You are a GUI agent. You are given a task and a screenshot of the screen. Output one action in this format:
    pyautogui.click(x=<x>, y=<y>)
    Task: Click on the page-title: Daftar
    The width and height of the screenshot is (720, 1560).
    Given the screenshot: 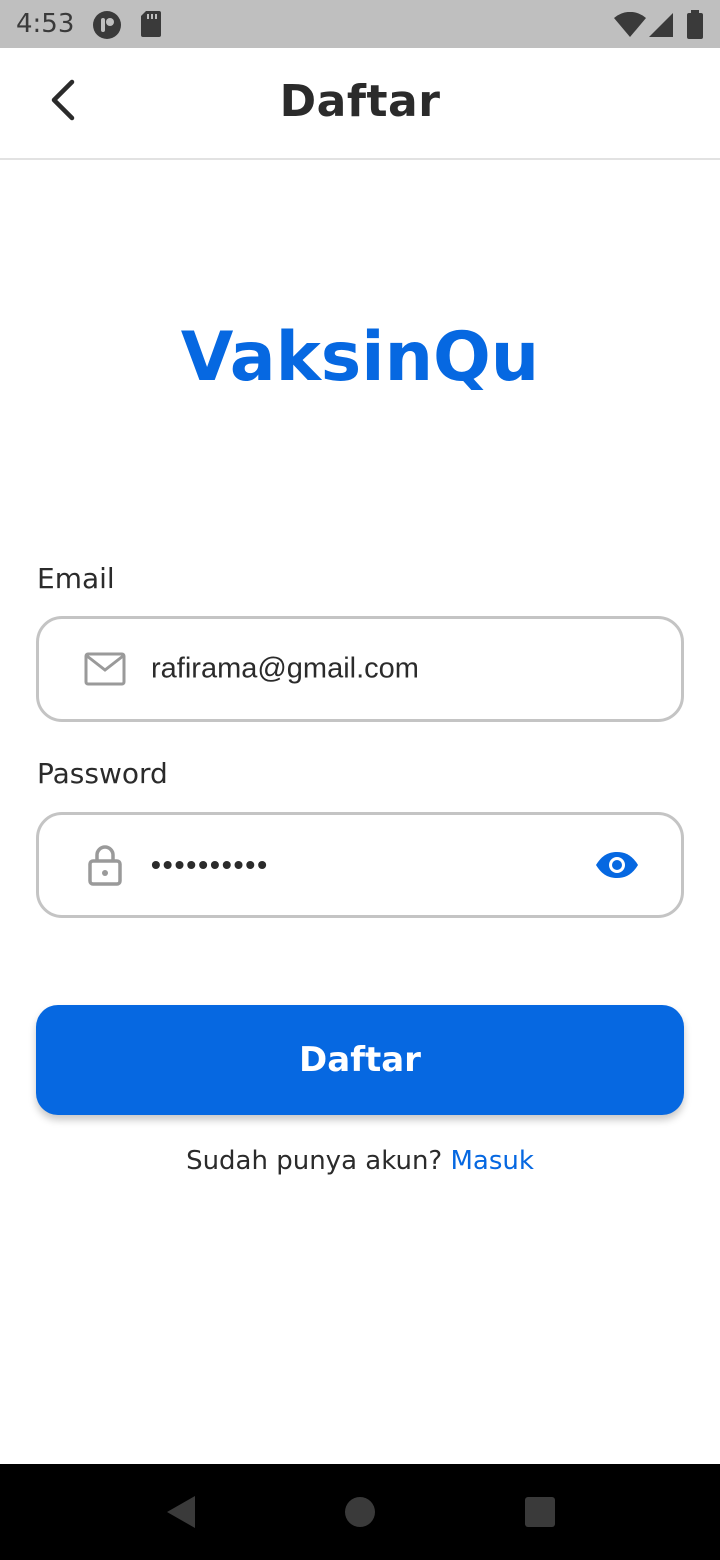 What is the action you would take?
    pyautogui.click(x=360, y=101)
    